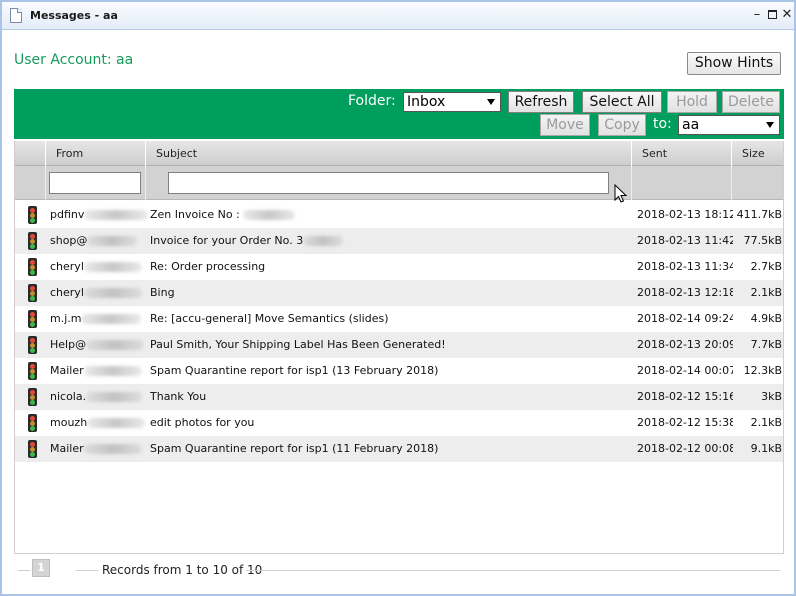 This screenshot has width=796, height=596. I want to click on select-all-button: Select All, so click(622, 102).